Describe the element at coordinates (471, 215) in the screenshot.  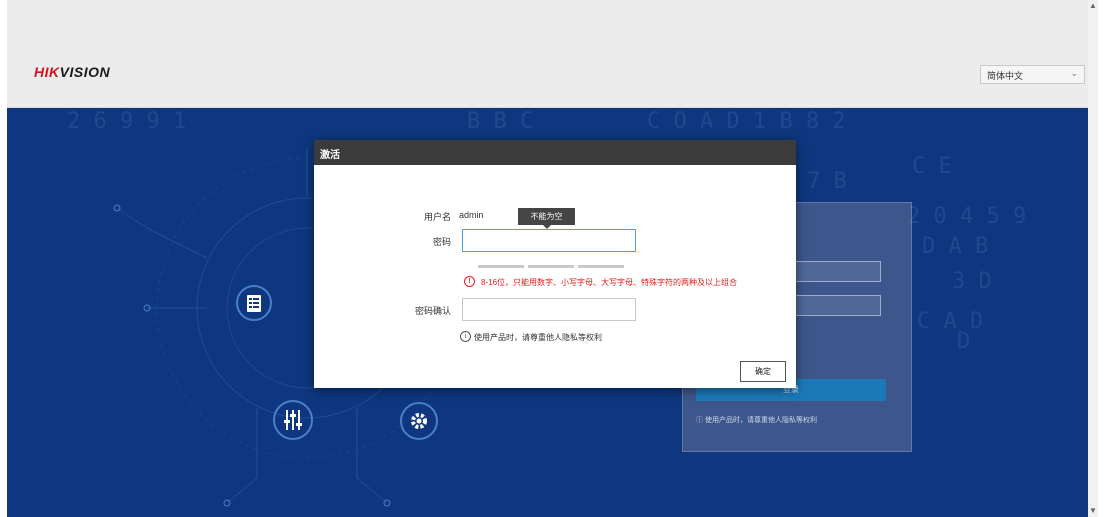
I see `username-value: admin` at that location.